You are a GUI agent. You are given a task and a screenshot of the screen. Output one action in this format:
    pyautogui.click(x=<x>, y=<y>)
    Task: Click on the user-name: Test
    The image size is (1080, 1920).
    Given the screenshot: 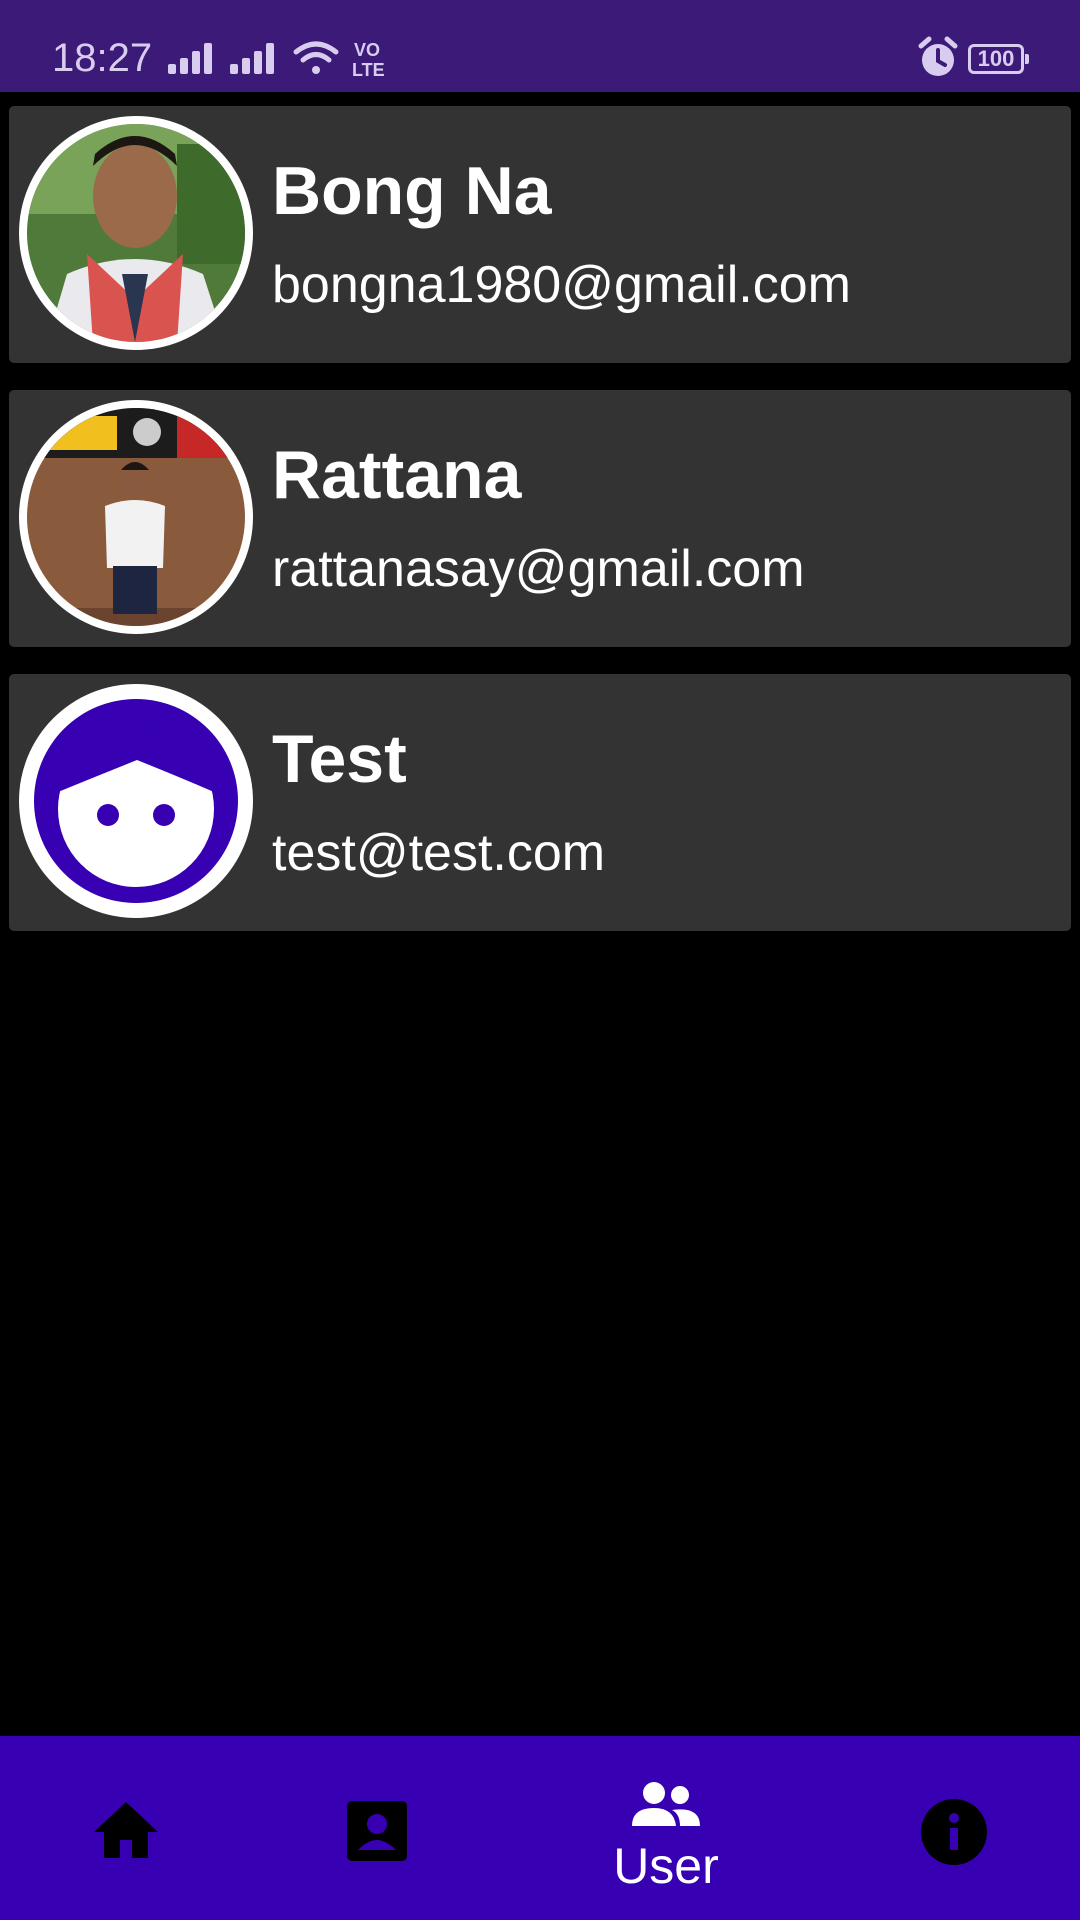 What is the action you would take?
    pyautogui.click(x=339, y=759)
    